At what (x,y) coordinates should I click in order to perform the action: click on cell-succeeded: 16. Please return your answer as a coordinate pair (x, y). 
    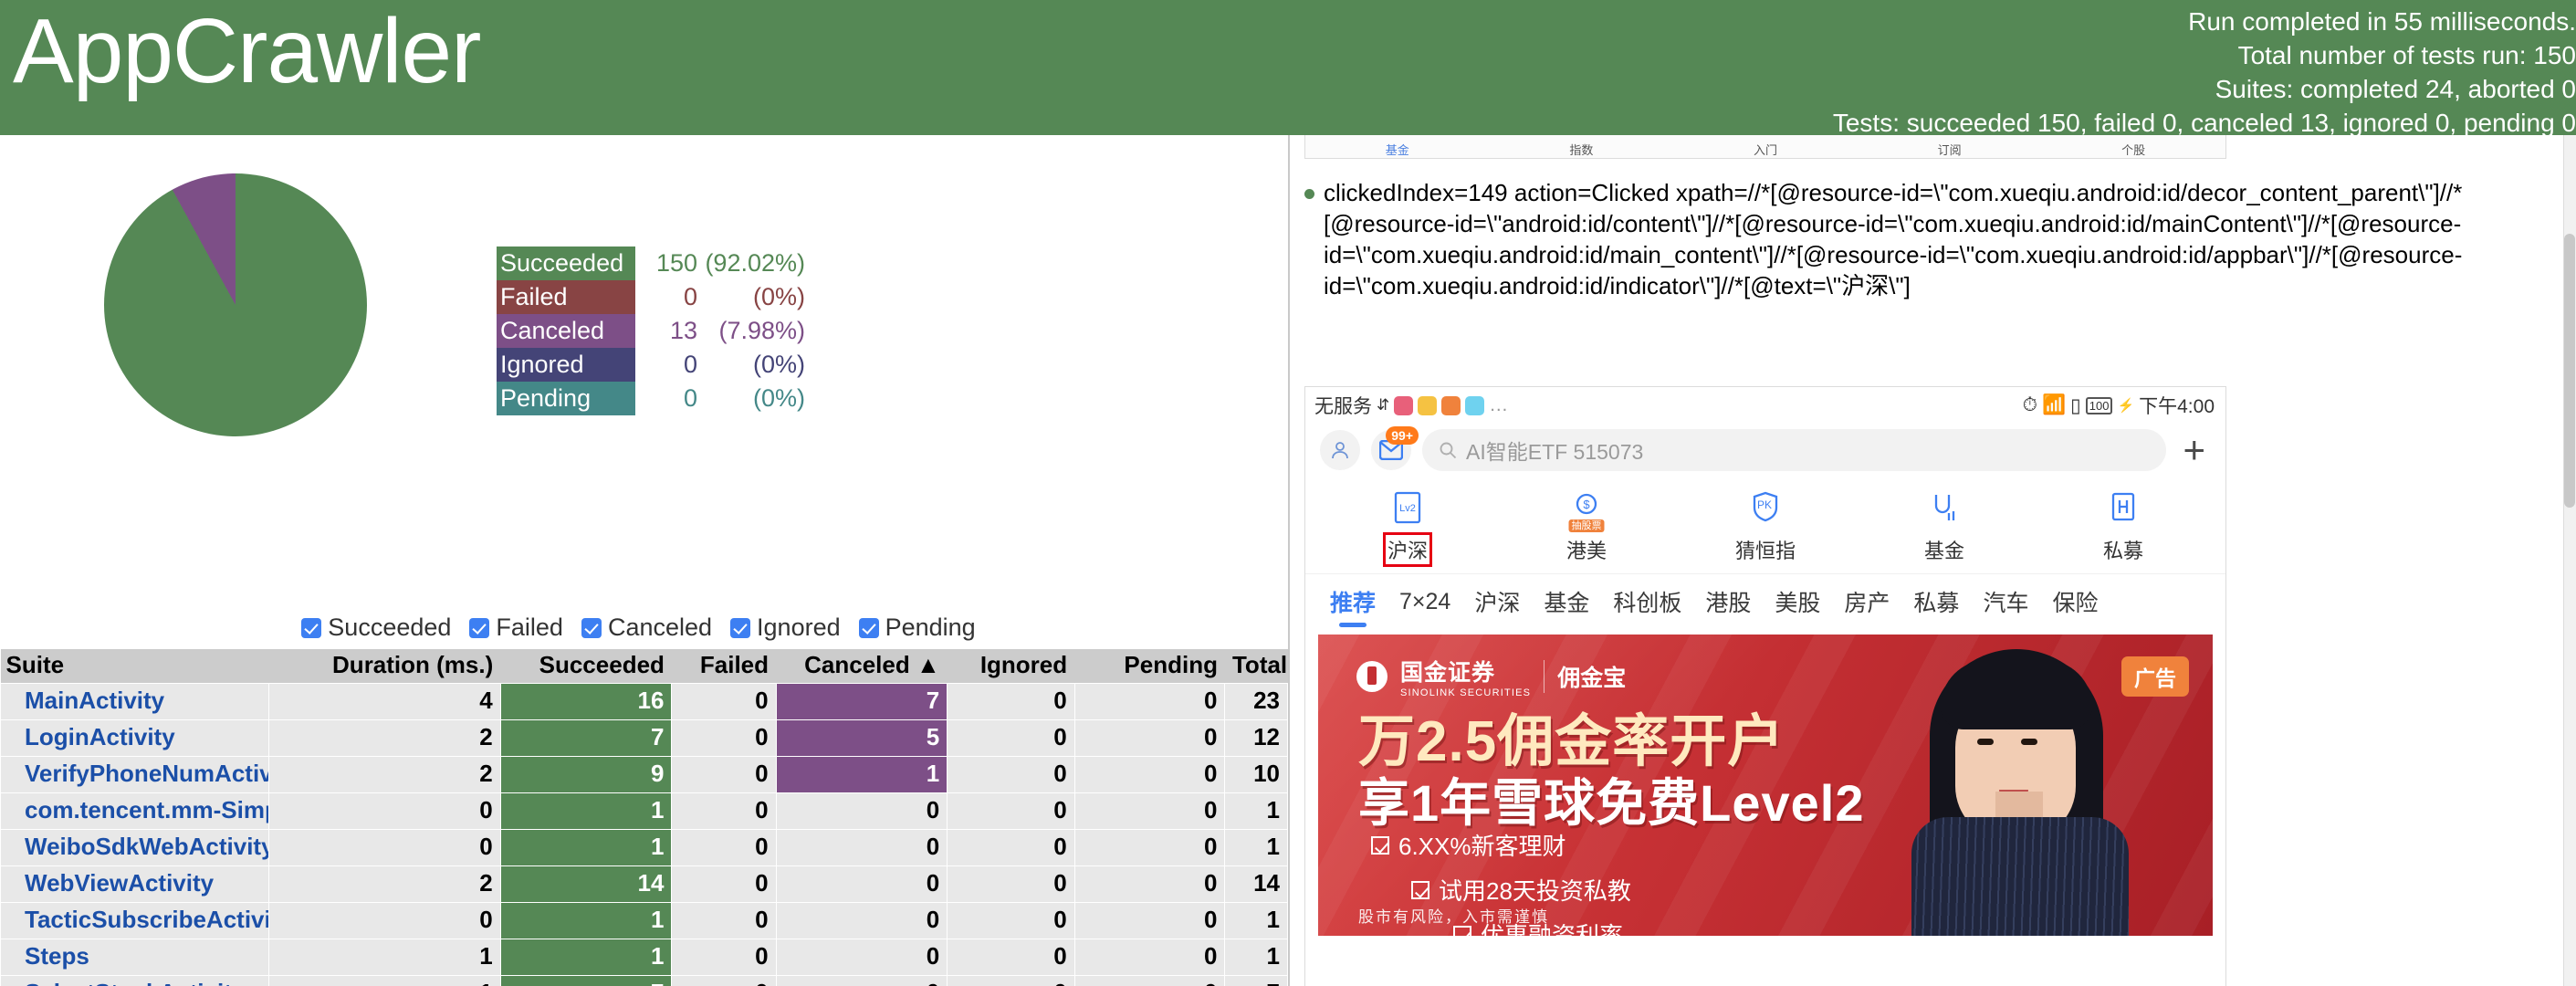
    Looking at the image, I should click on (586, 701).